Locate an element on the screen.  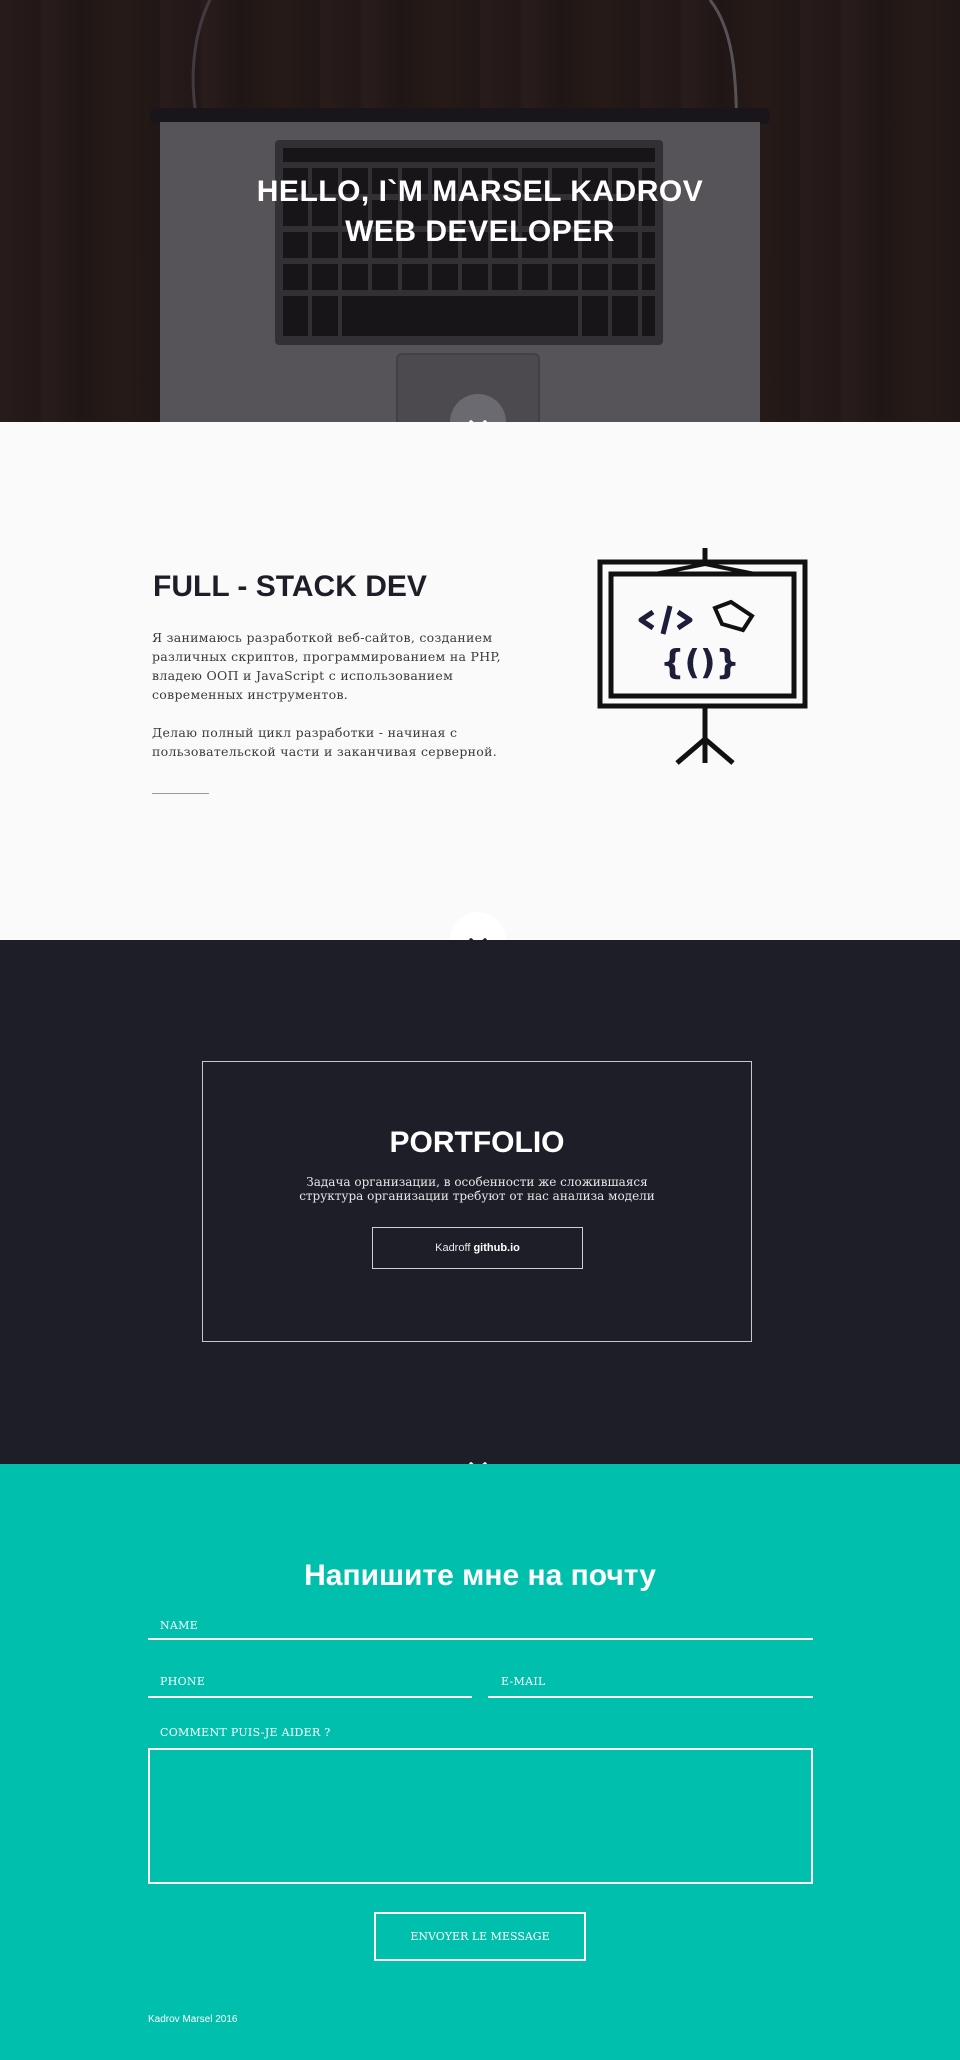
message-label: COMMENT PUIS-JE AIDER ? is located at coordinates (245, 1732).